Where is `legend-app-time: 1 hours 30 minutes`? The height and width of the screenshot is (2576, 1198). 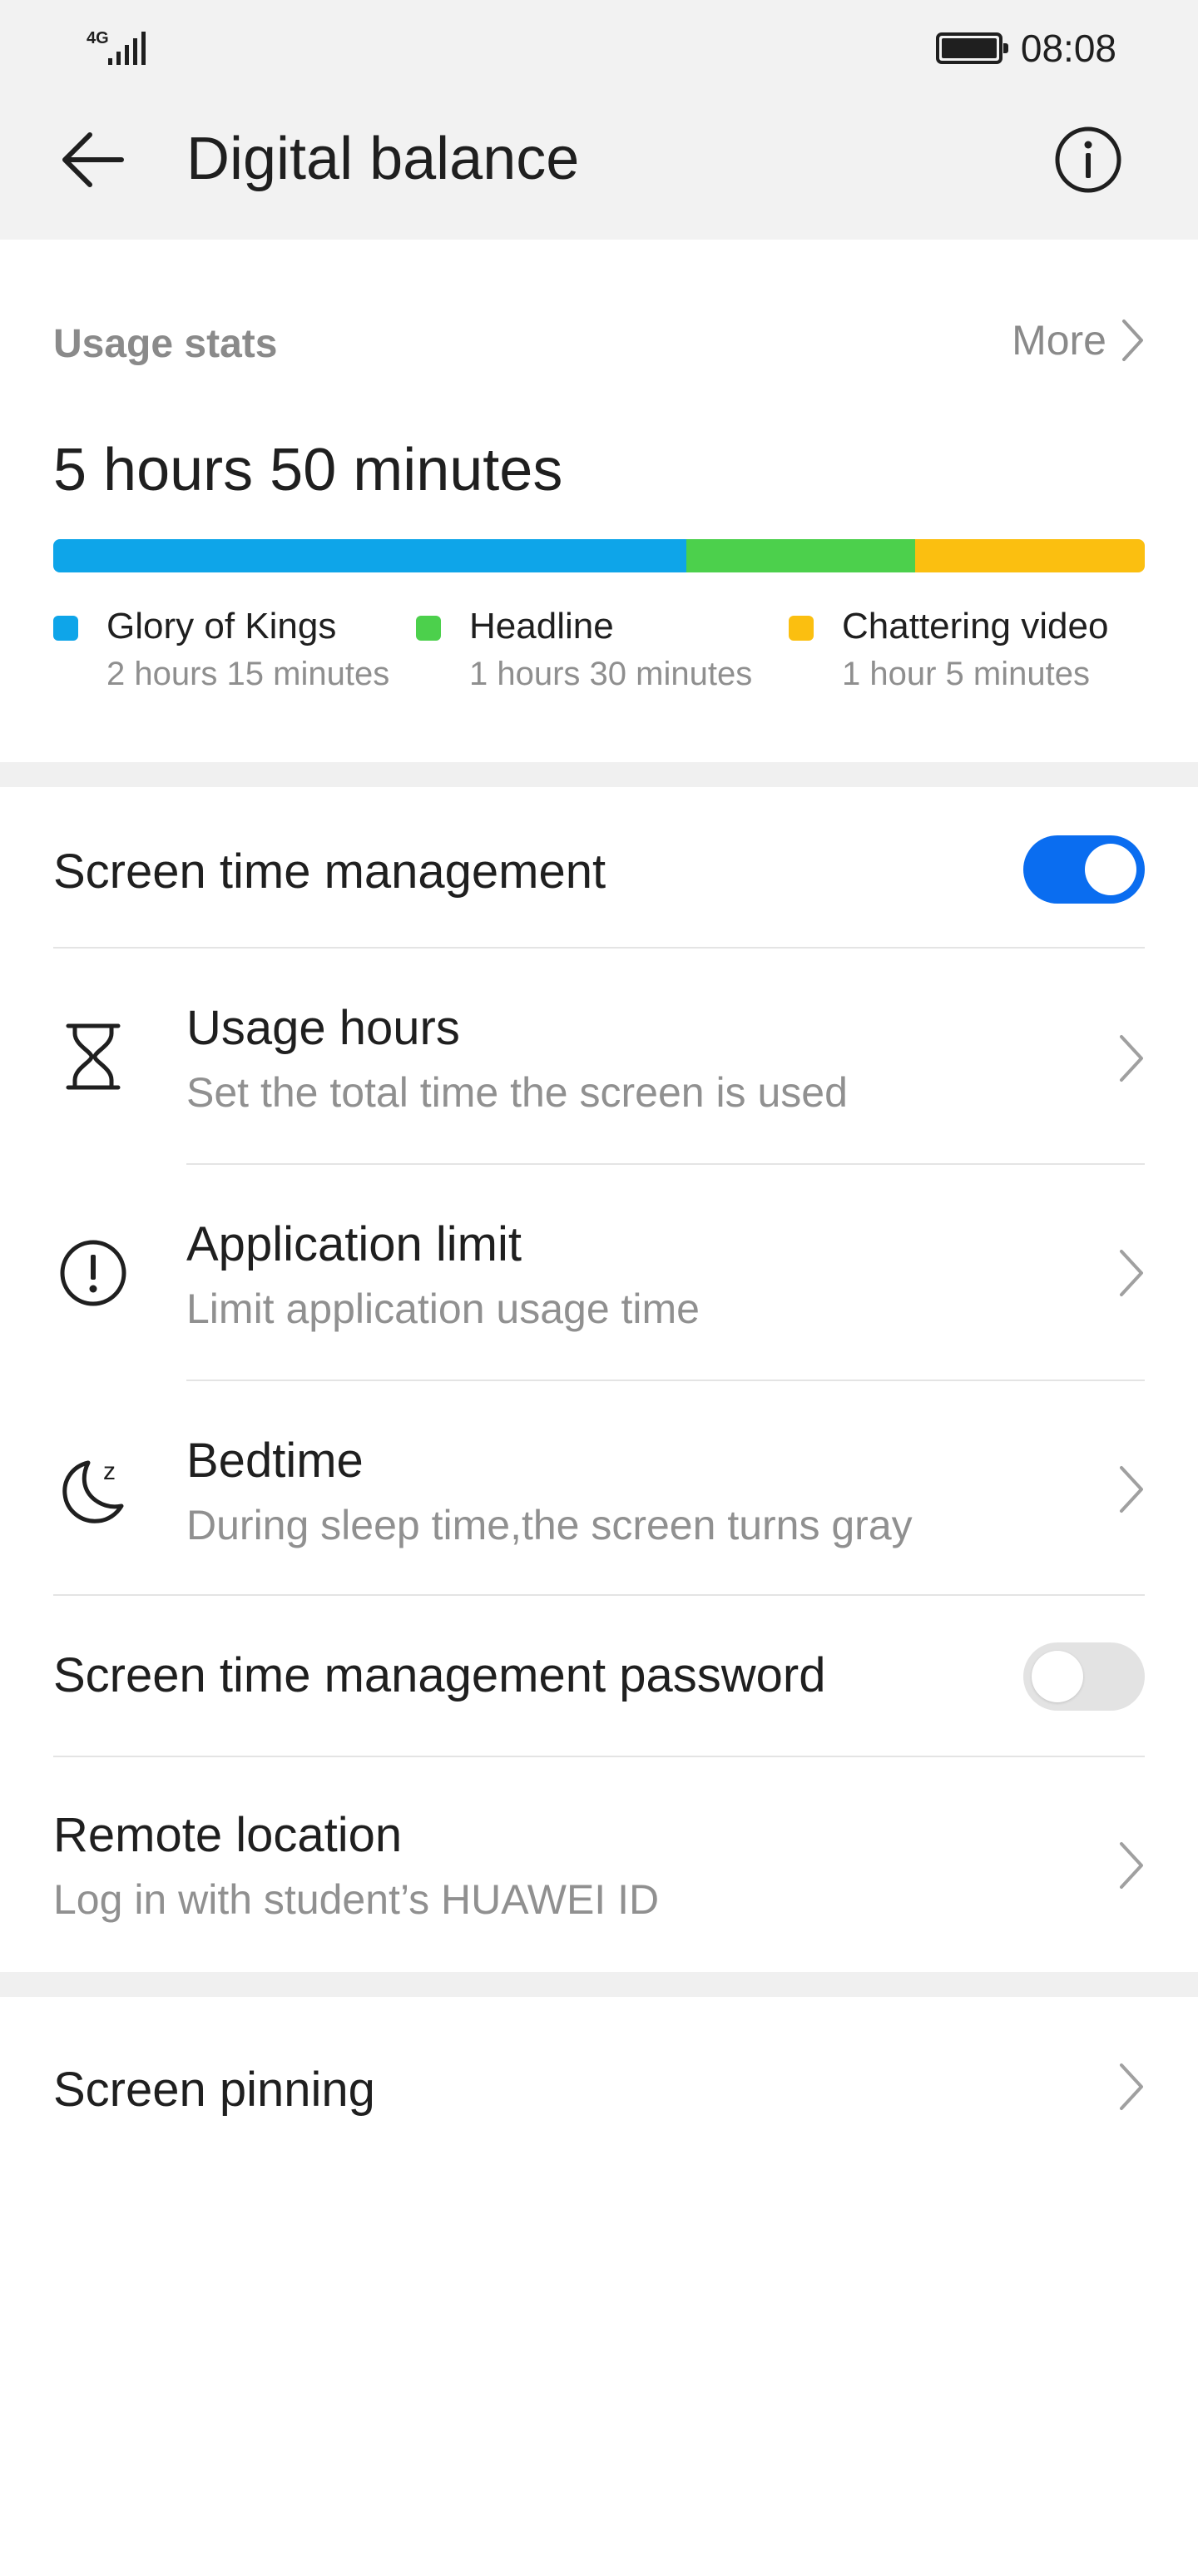
legend-app-time: 1 hours 30 minutes is located at coordinates (611, 674).